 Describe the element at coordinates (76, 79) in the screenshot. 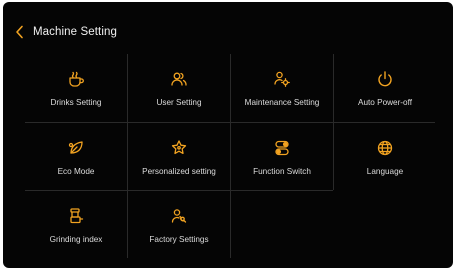

I see `coffee-cup-icon` at that location.